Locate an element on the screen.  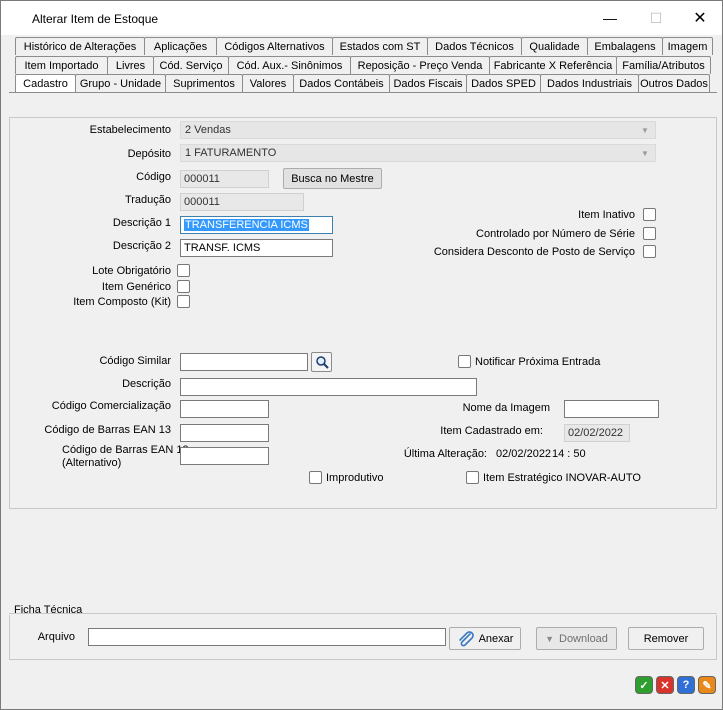
paperclip-icon is located at coordinates (466, 638).